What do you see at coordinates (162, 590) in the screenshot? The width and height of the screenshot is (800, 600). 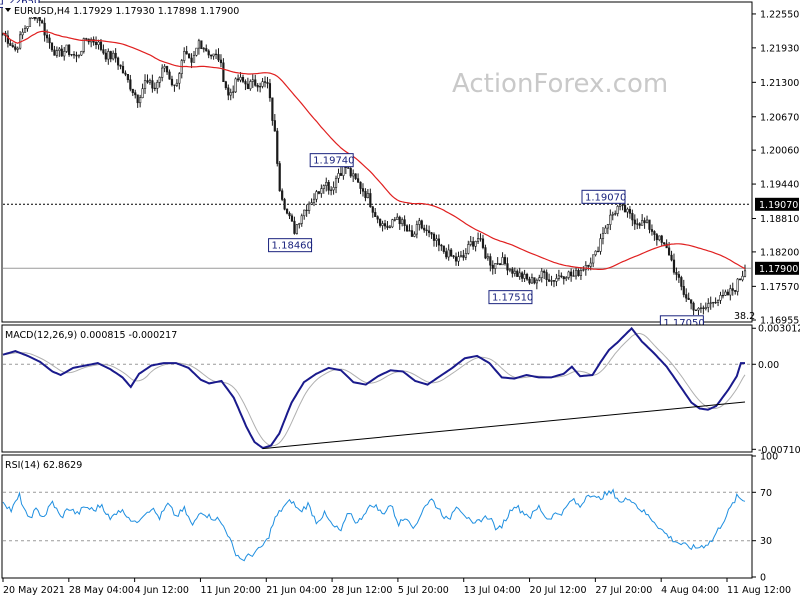 I see `x-tick-label: 4 Jun 12:00` at bounding box center [162, 590].